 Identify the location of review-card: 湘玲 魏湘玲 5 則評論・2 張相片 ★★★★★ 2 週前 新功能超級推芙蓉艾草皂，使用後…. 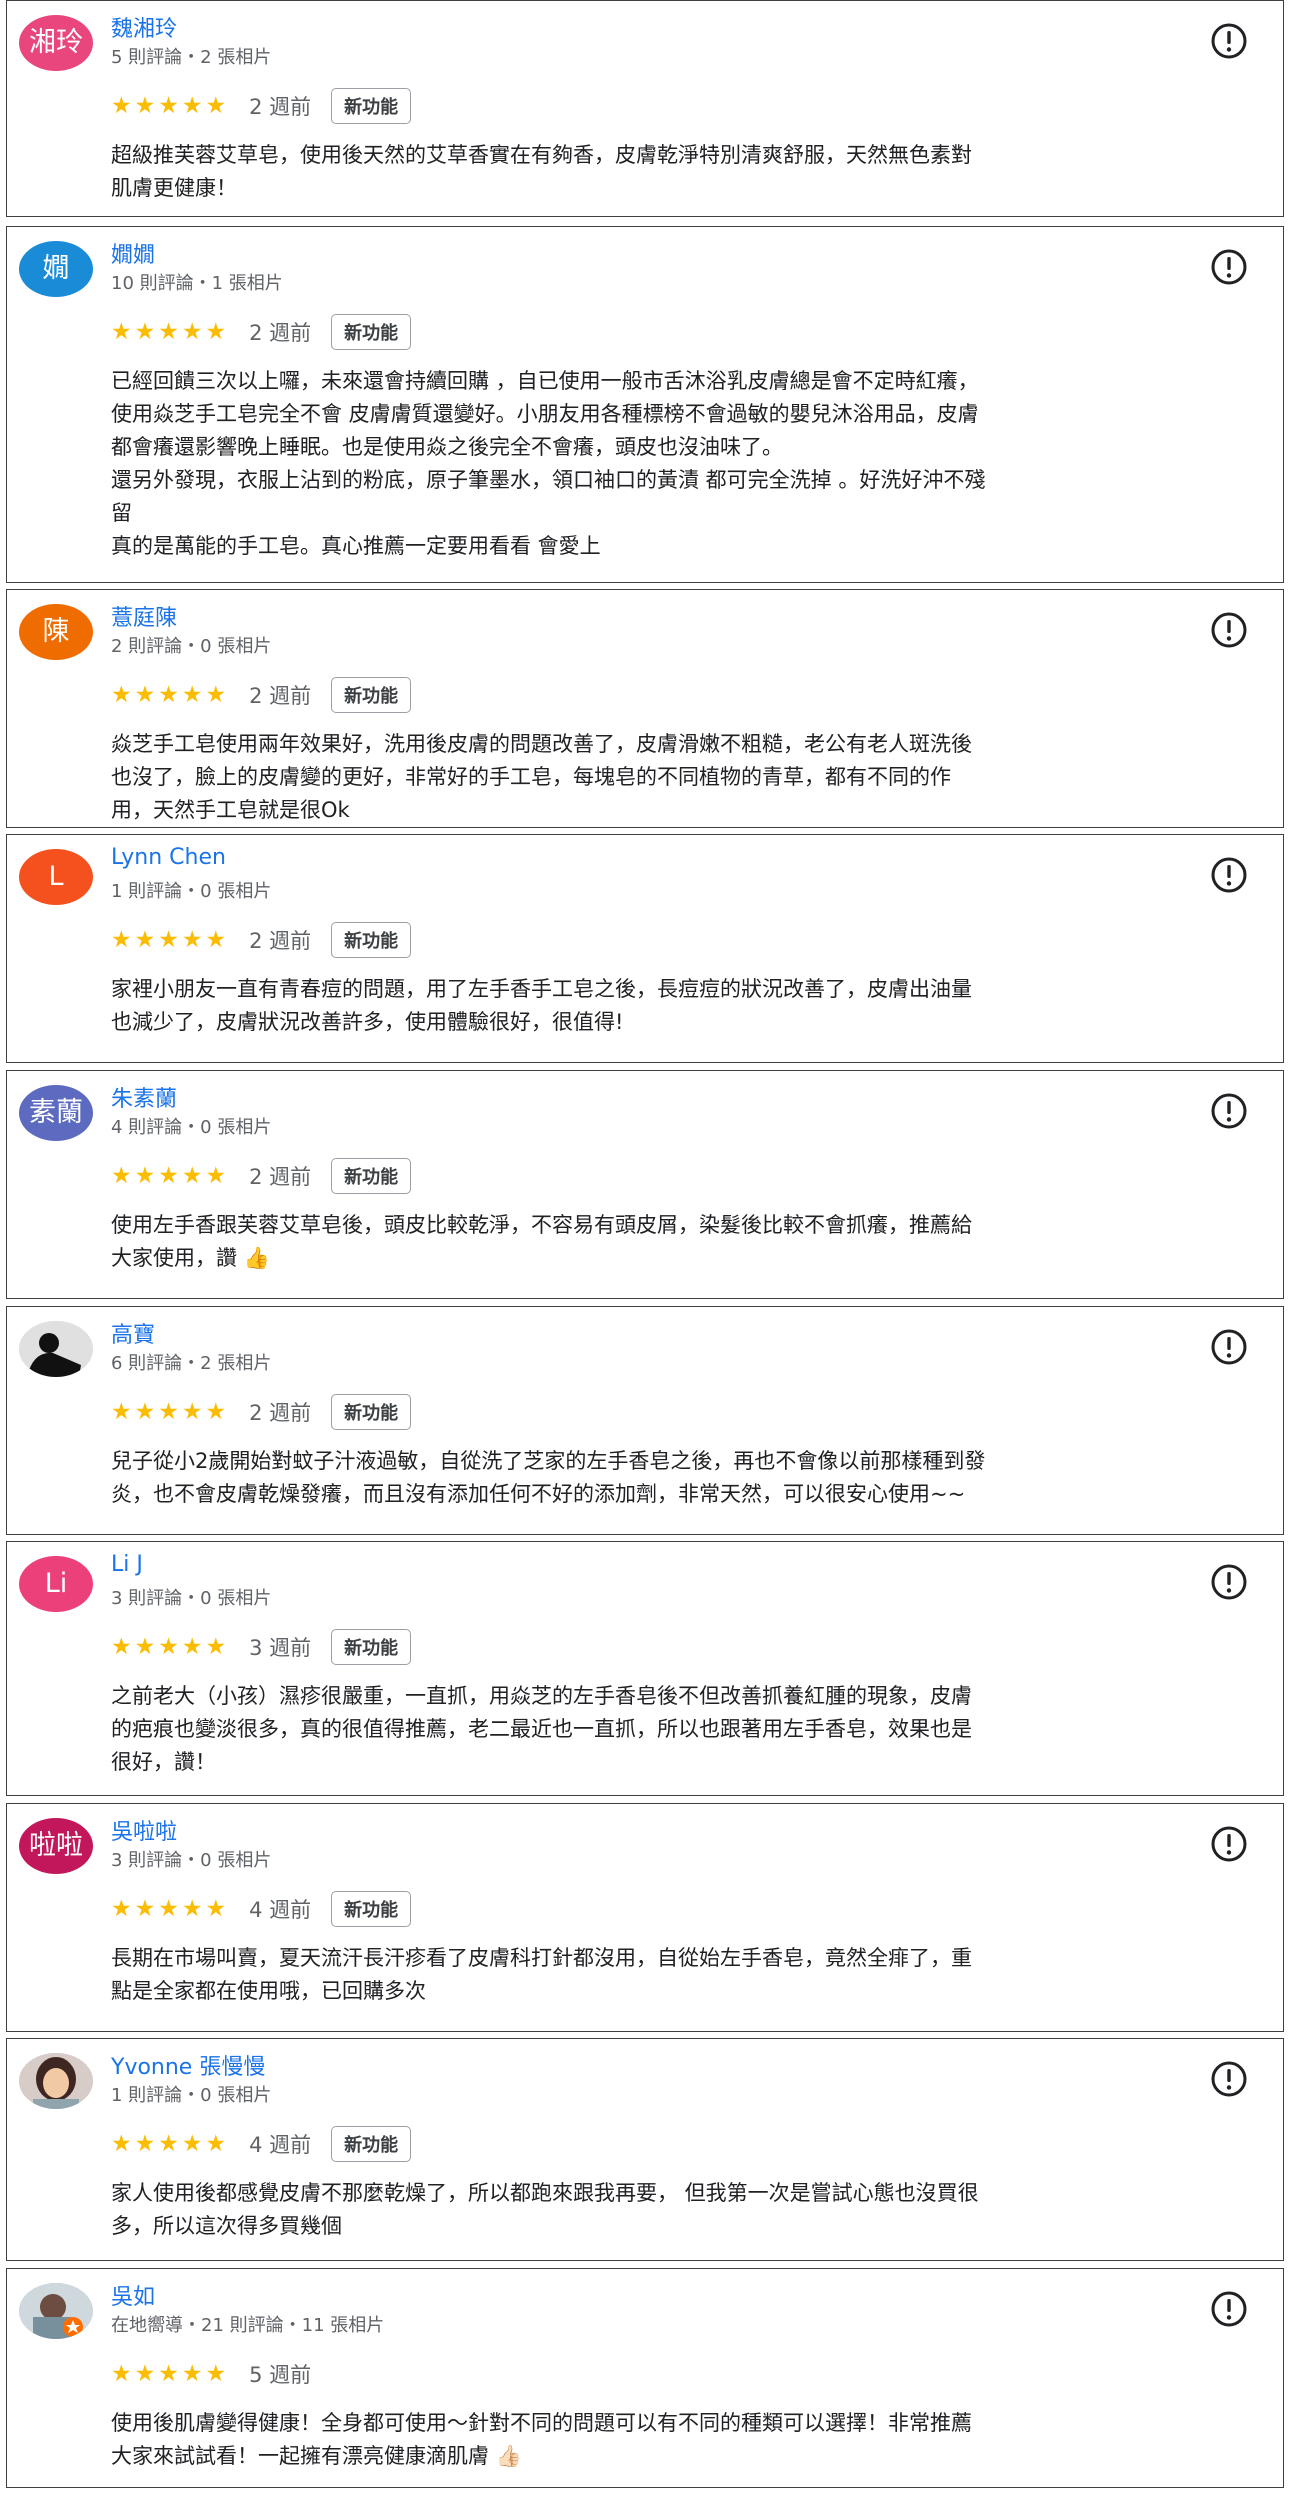
(645, 108).